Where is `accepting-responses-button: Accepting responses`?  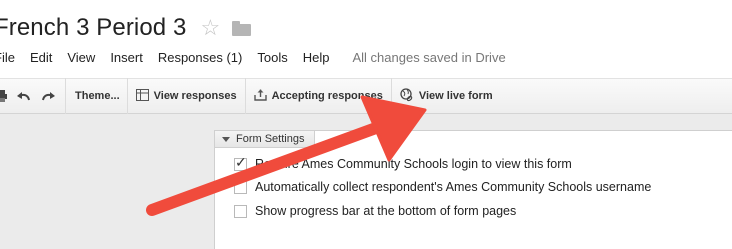
accepting-responses-button: Accepting responses is located at coordinates (318, 96).